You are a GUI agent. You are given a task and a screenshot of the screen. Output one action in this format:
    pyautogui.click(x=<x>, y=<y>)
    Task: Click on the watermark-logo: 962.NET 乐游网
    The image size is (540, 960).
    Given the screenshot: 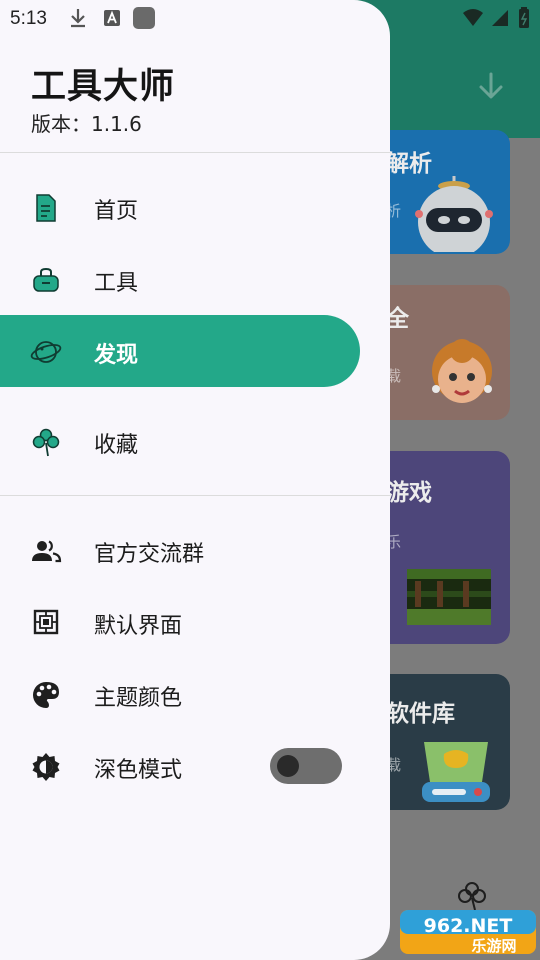 What is the action you would take?
    pyautogui.click(x=468, y=932)
    